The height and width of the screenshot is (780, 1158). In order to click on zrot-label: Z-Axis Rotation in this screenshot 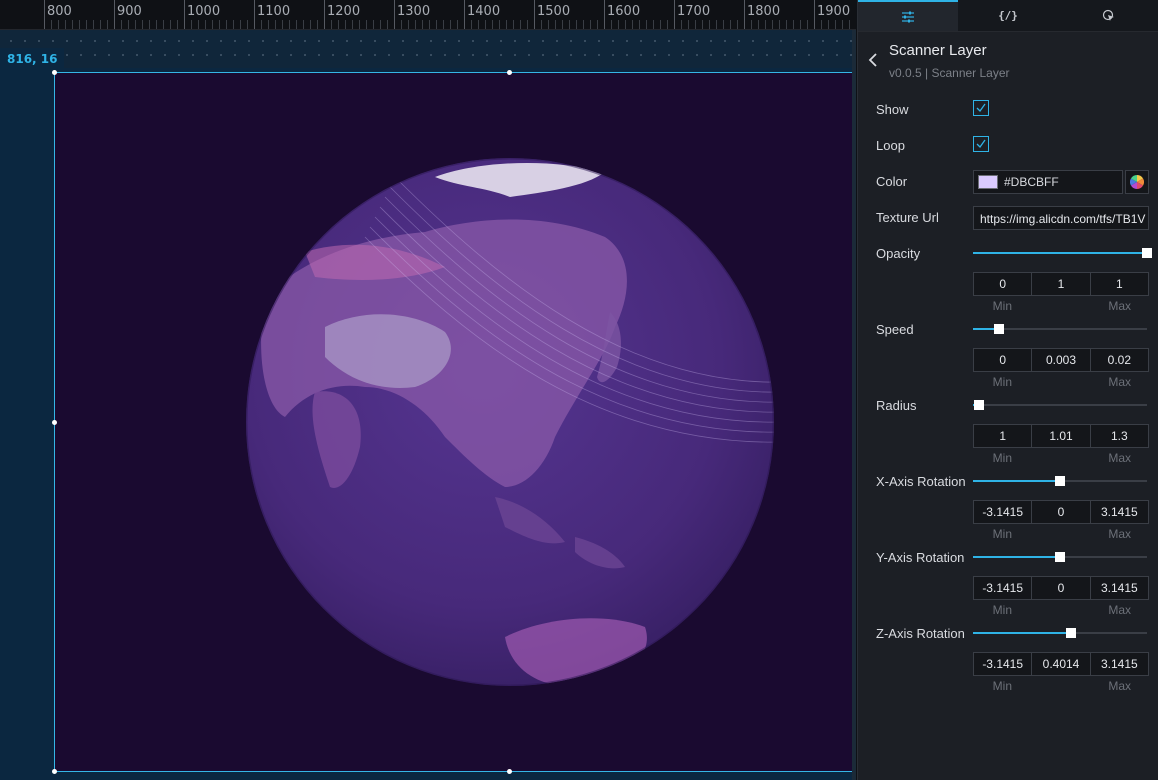, I will do `click(920, 633)`.